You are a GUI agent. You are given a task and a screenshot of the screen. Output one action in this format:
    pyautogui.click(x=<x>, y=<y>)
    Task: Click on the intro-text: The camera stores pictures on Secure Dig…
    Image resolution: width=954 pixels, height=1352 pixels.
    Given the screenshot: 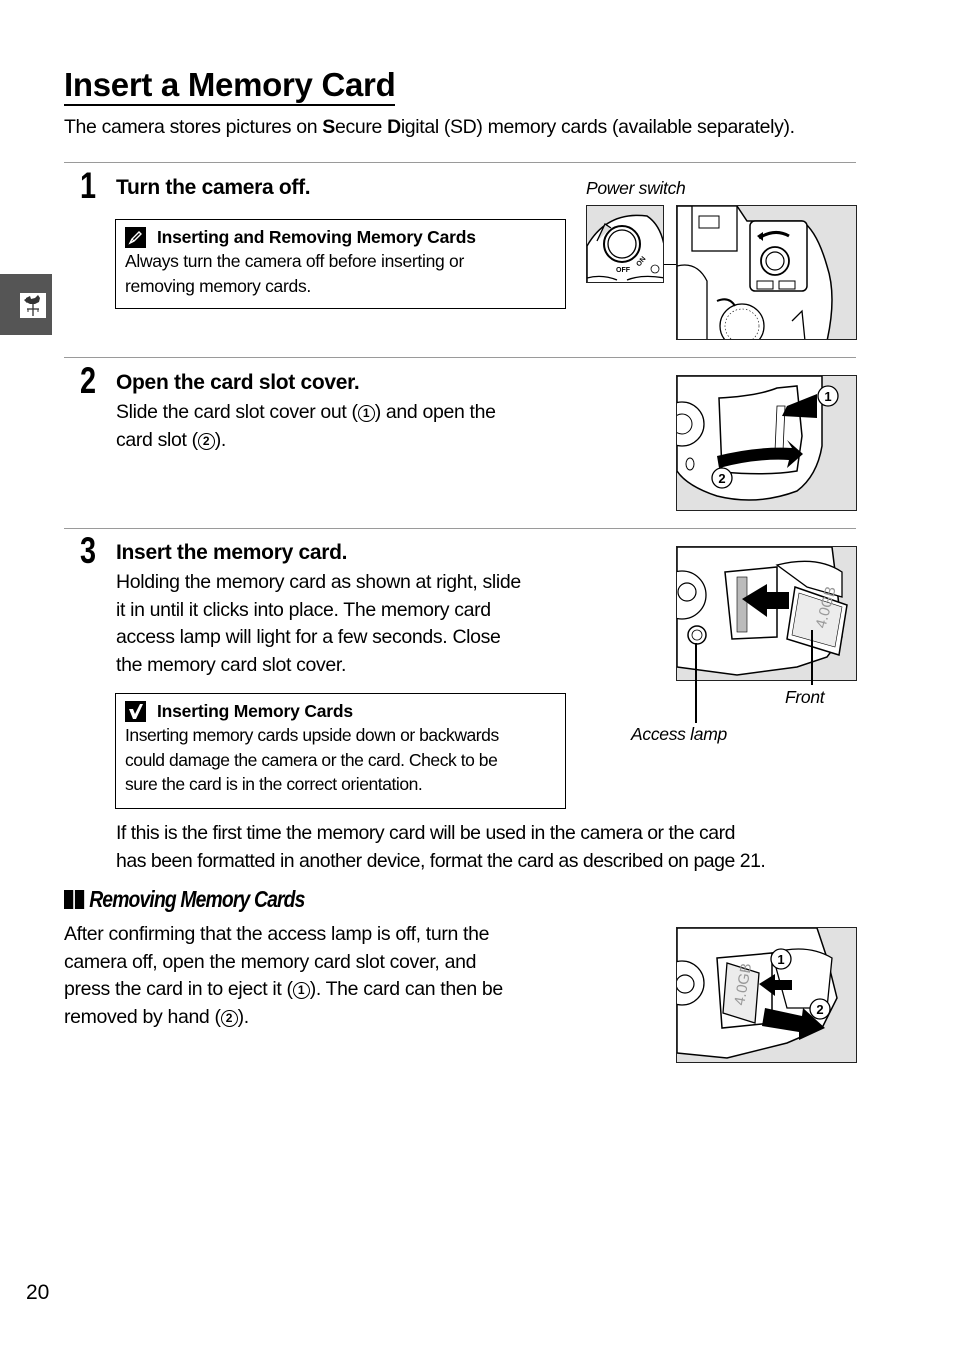 What is the action you would take?
    pyautogui.click(x=429, y=127)
    